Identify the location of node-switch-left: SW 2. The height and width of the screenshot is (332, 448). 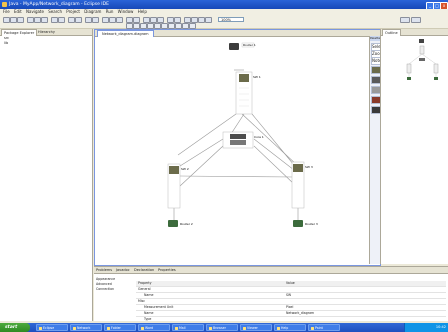
(178, 186).